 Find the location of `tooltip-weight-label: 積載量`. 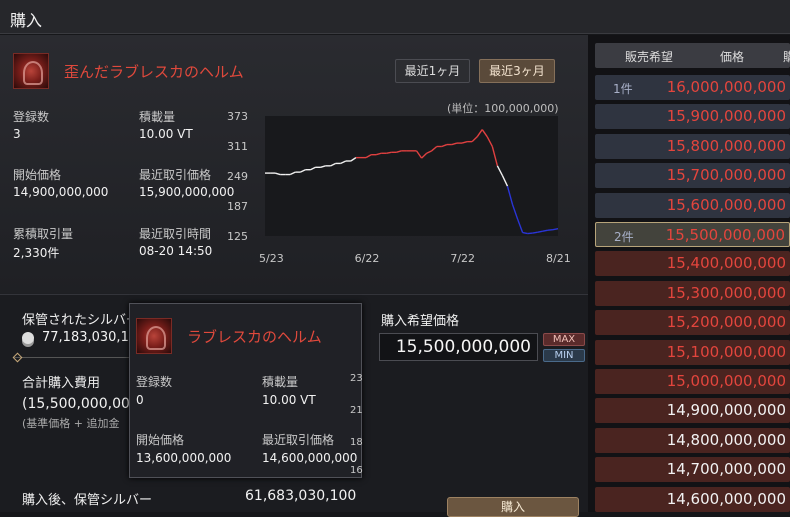

tooltip-weight-label: 積載量 is located at coordinates (280, 381).